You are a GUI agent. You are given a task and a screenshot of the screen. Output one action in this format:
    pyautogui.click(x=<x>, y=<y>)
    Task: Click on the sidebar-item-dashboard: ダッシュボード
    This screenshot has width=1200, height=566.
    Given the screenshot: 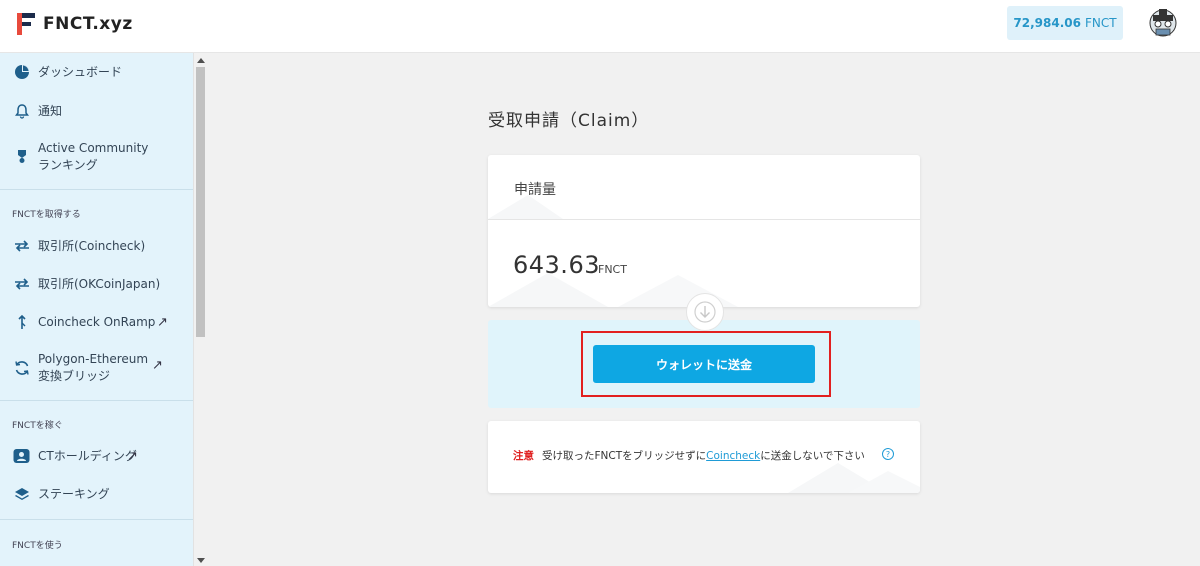 What is the action you would take?
    pyautogui.click(x=96, y=72)
    